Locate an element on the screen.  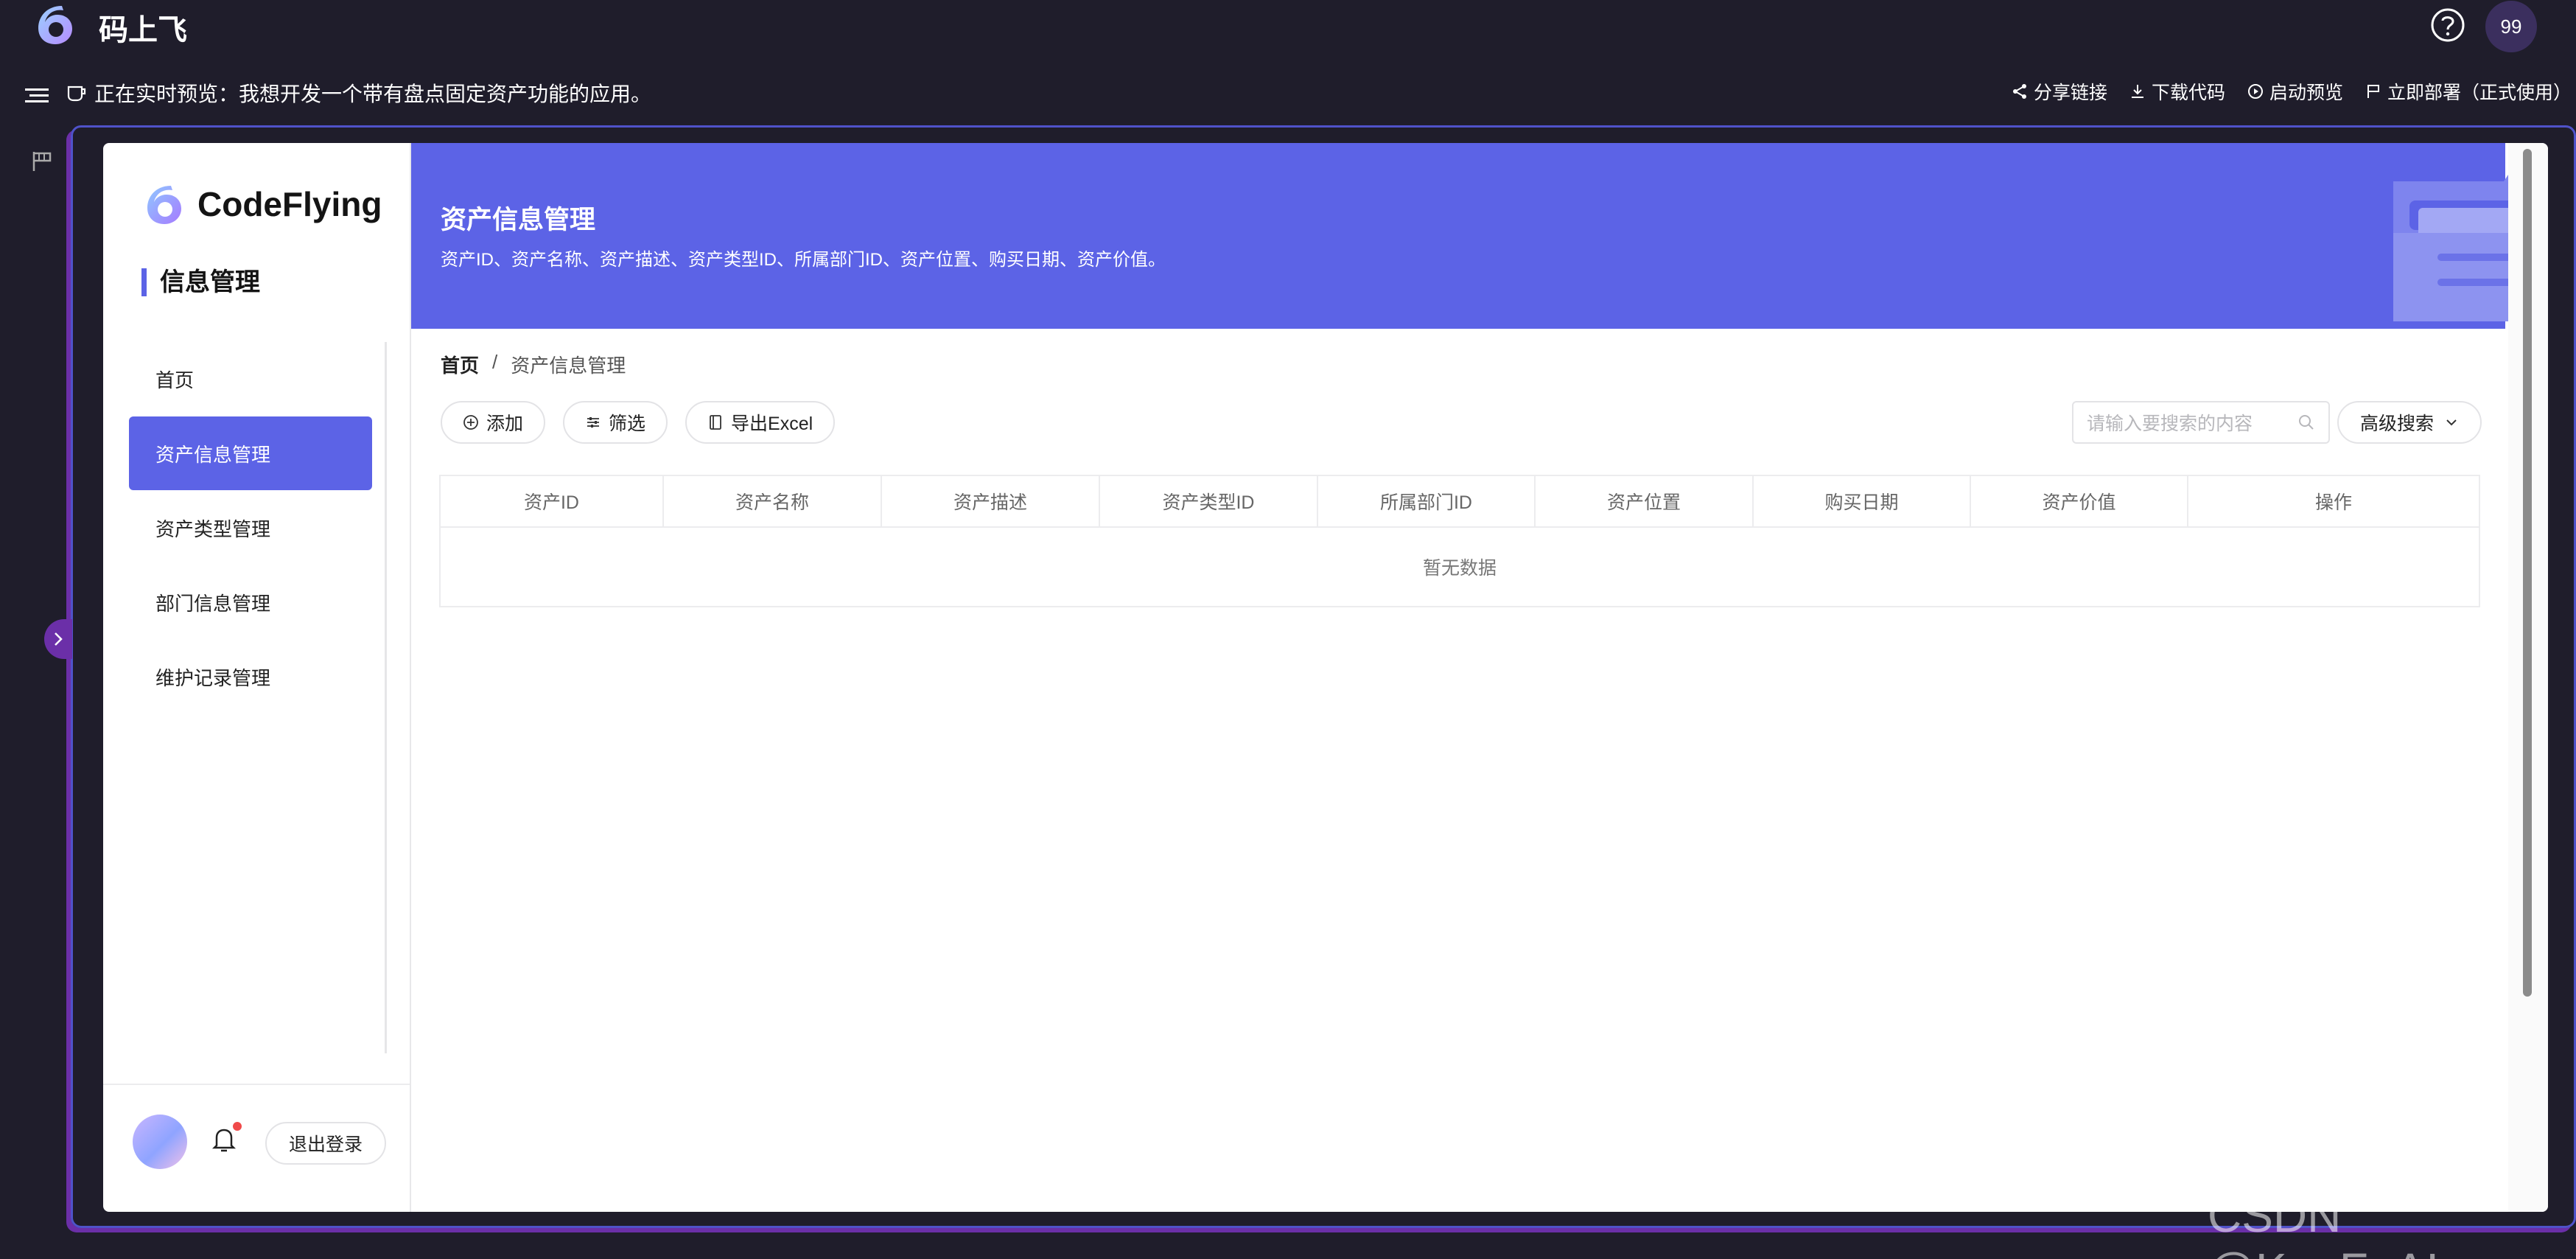
sidebar-footer: 退出登录 is located at coordinates (256, 1148).